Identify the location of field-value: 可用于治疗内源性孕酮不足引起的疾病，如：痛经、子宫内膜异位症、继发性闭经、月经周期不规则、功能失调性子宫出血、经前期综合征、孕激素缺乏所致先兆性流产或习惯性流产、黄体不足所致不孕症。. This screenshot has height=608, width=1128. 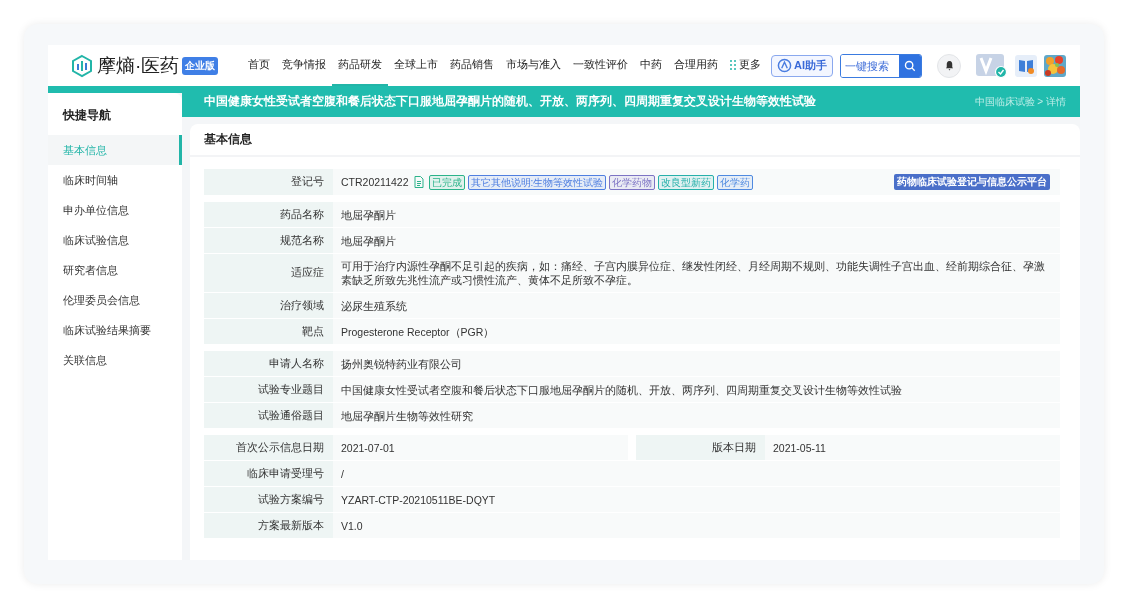
(696, 273).